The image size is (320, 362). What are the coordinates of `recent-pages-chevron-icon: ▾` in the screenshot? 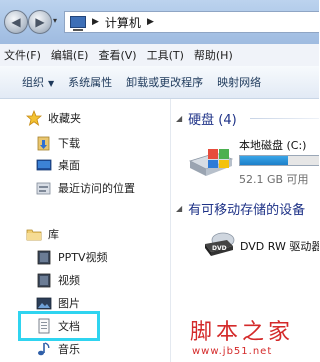 It's located at (55, 20).